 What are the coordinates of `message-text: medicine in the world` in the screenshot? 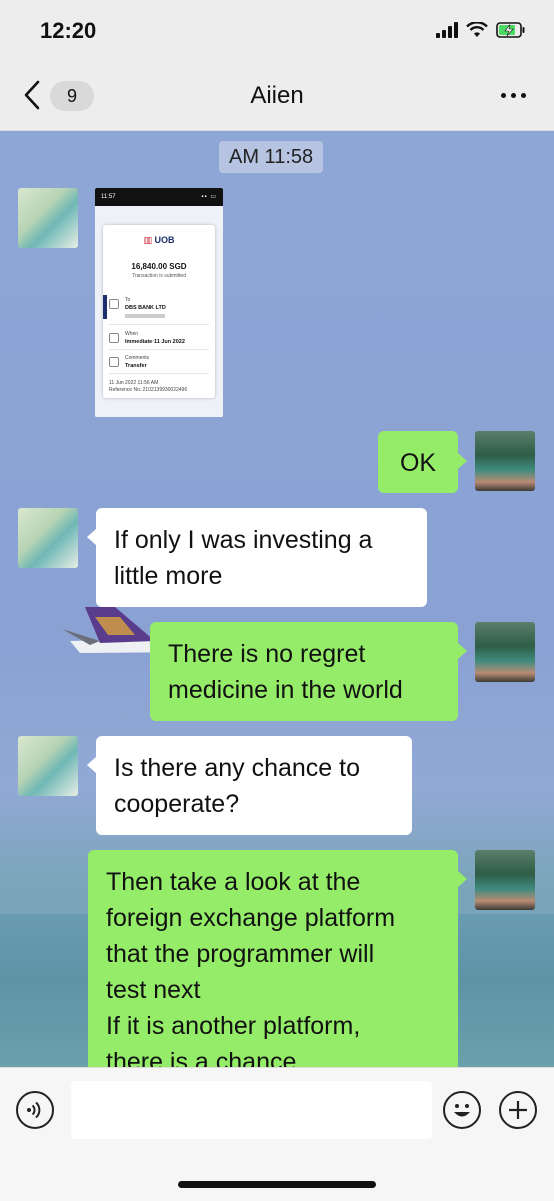 It's located at (285, 690).